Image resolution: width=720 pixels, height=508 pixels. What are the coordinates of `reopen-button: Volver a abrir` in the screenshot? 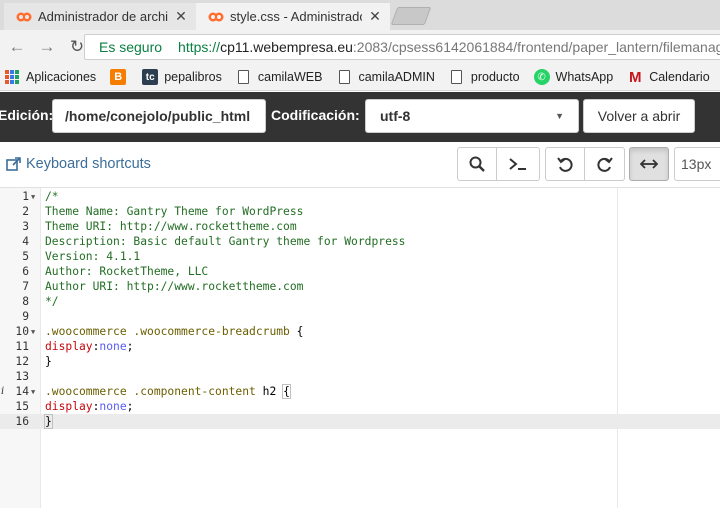 It's located at (639, 116).